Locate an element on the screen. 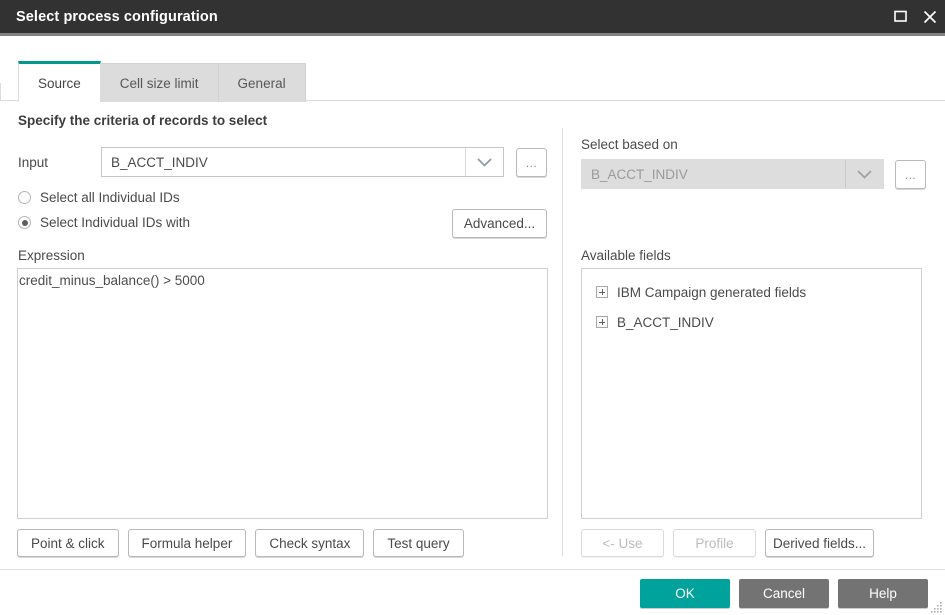 The image size is (945, 615). footer-button-row: OK Cancel Help is located at coordinates (784, 593).